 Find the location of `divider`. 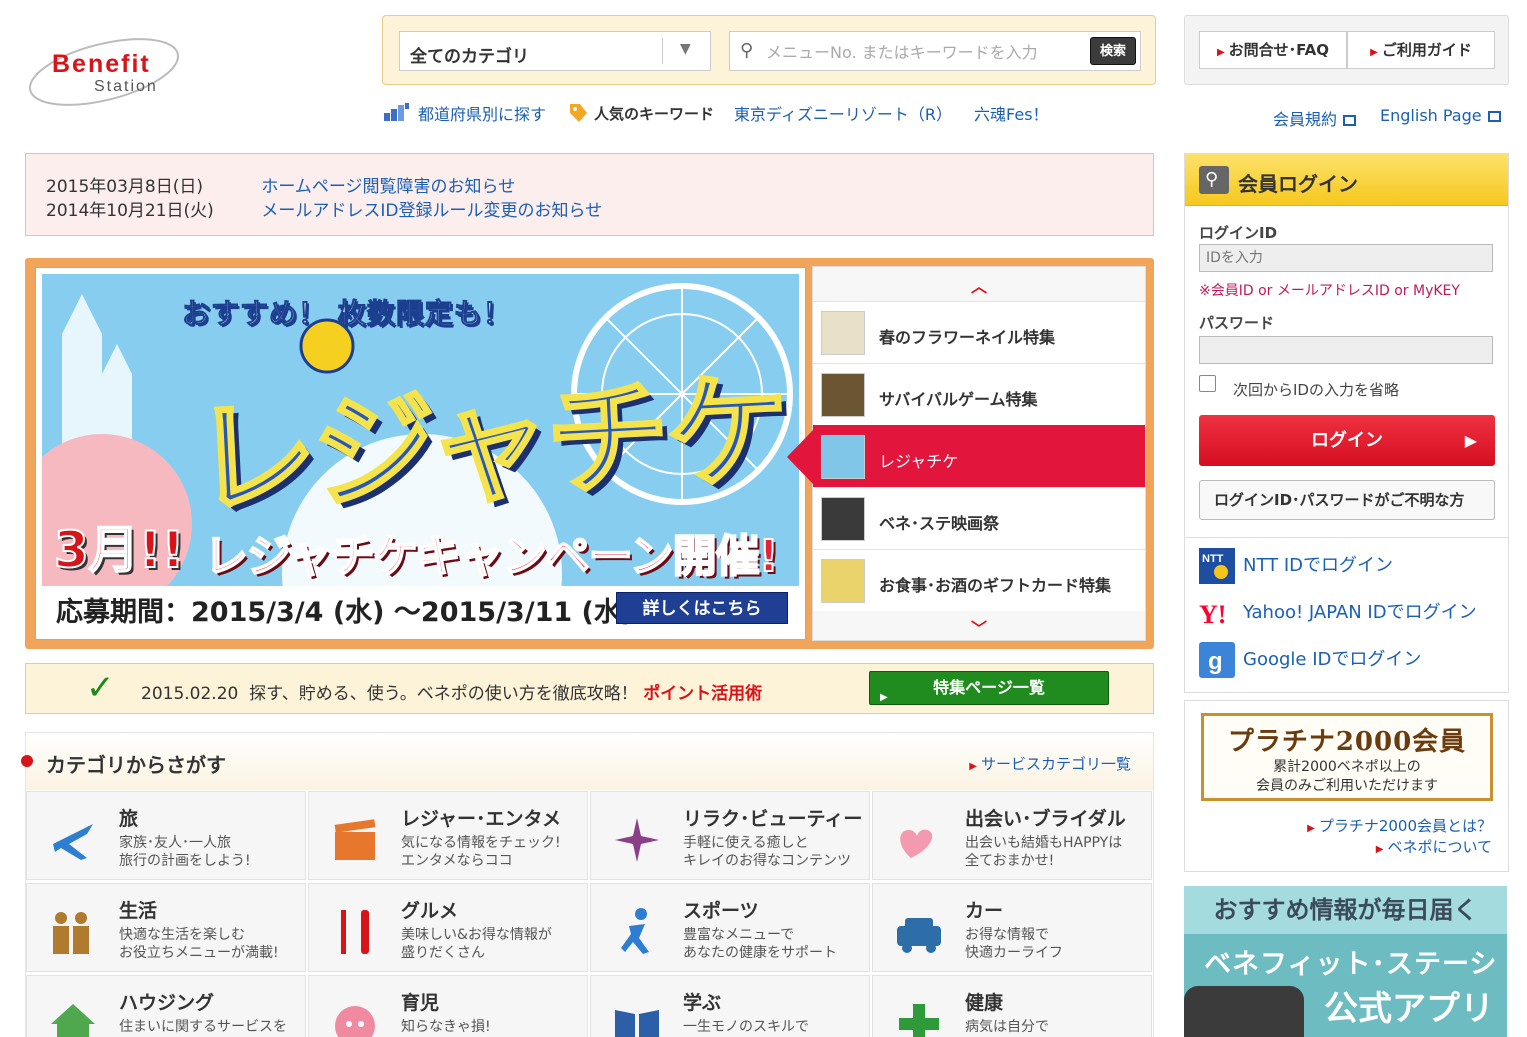

divider is located at coordinates (1346, 537).